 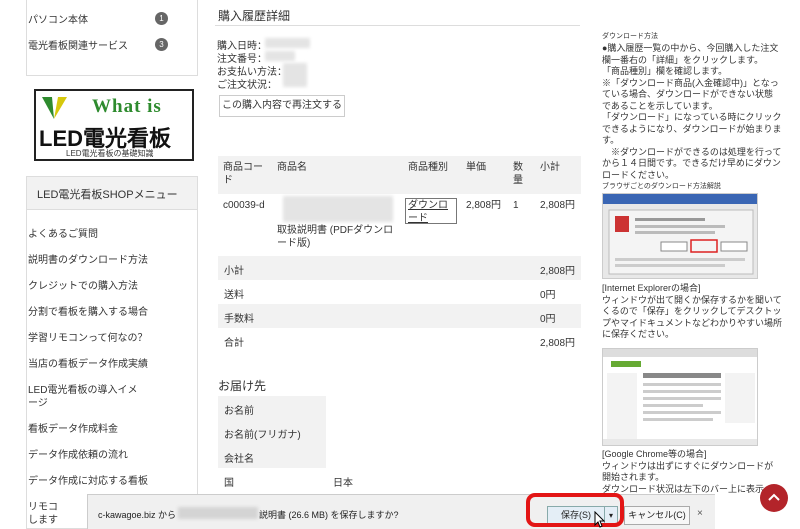 What do you see at coordinates (476, 167) in the screenshot?
I see `col-header-price: 単価` at bounding box center [476, 167].